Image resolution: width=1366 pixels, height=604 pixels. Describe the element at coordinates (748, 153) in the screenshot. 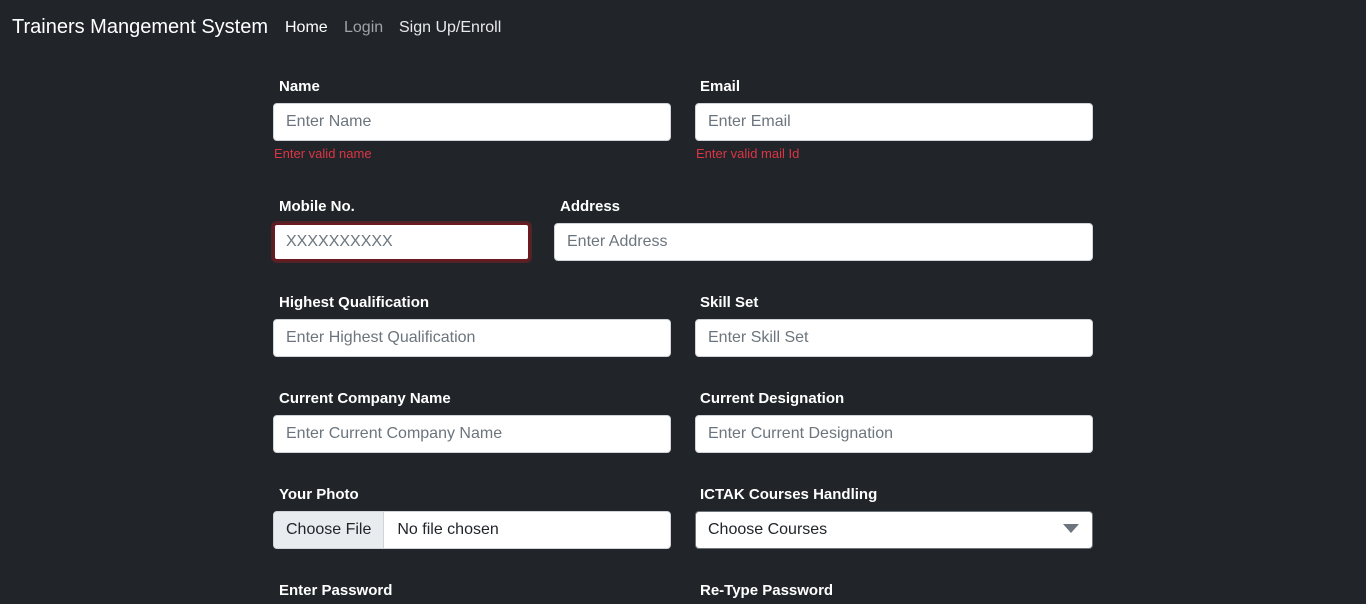

I see `email-error: Enter valid mail Id` at that location.